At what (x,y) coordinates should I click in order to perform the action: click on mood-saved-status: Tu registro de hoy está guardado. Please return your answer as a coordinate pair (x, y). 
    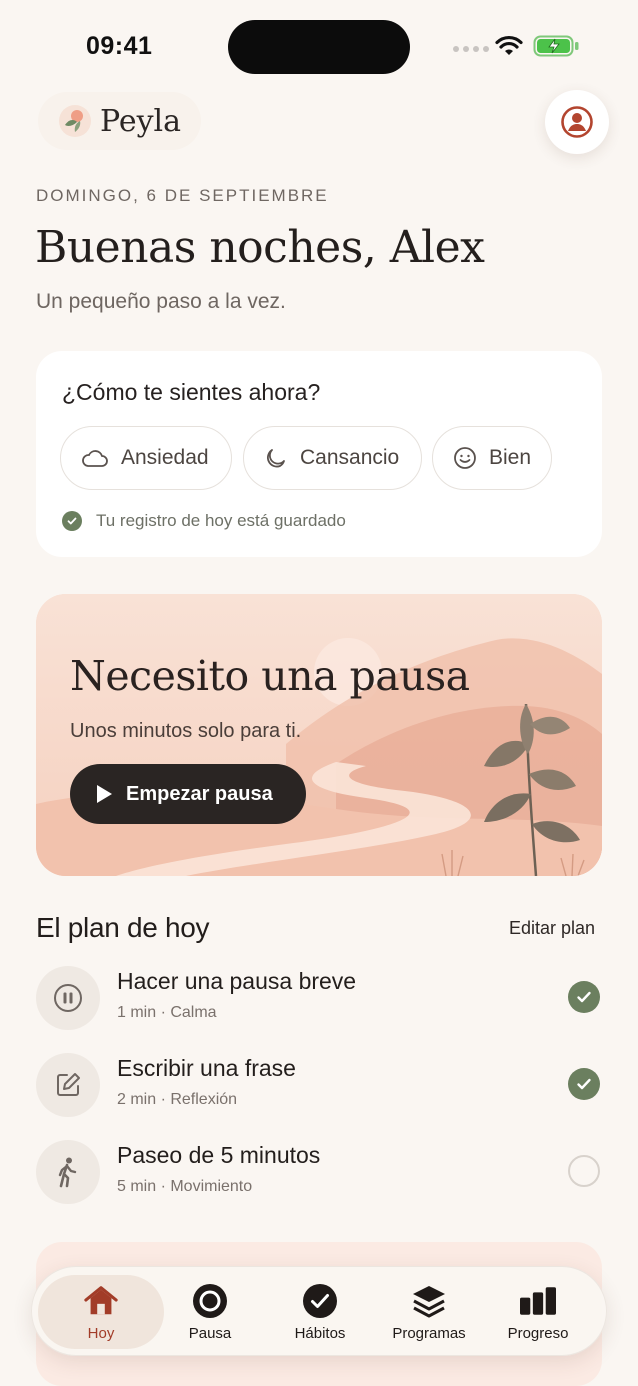
    Looking at the image, I should click on (204, 521).